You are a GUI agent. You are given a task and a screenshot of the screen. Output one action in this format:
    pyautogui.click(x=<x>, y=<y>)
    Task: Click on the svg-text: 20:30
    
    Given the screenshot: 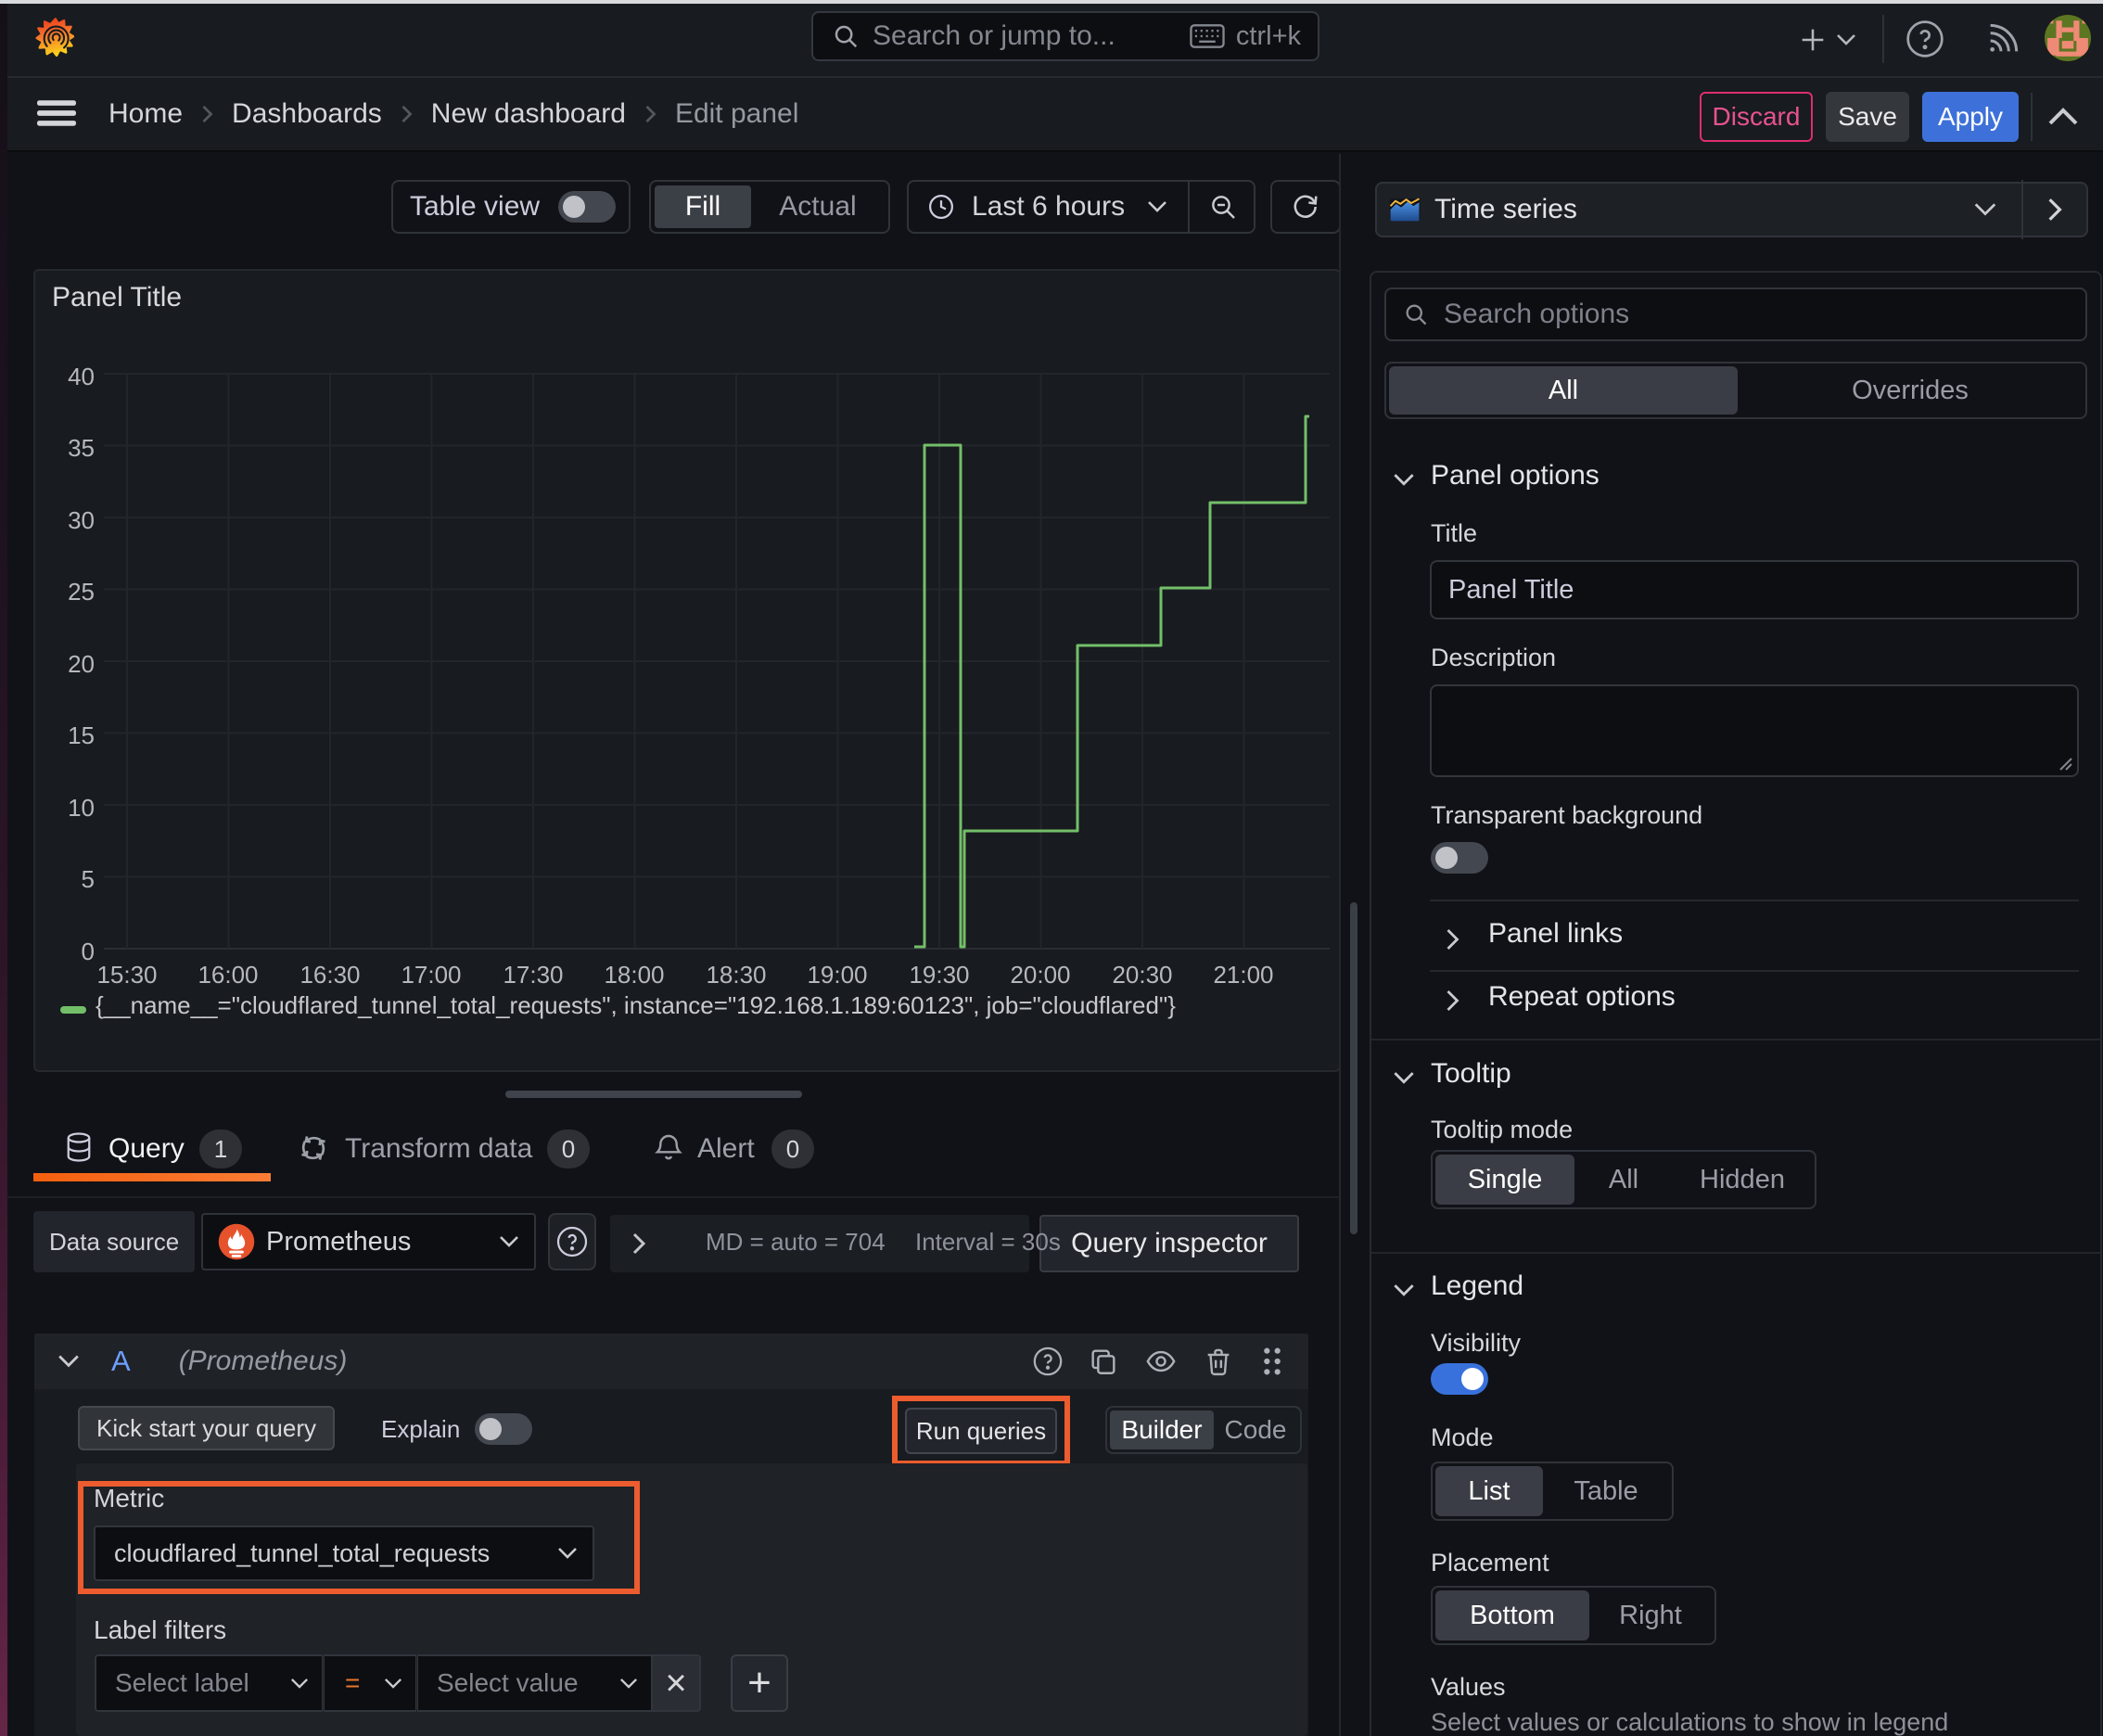 What is the action you would take?
    pyautogui.click(x=1142, y=975)
    